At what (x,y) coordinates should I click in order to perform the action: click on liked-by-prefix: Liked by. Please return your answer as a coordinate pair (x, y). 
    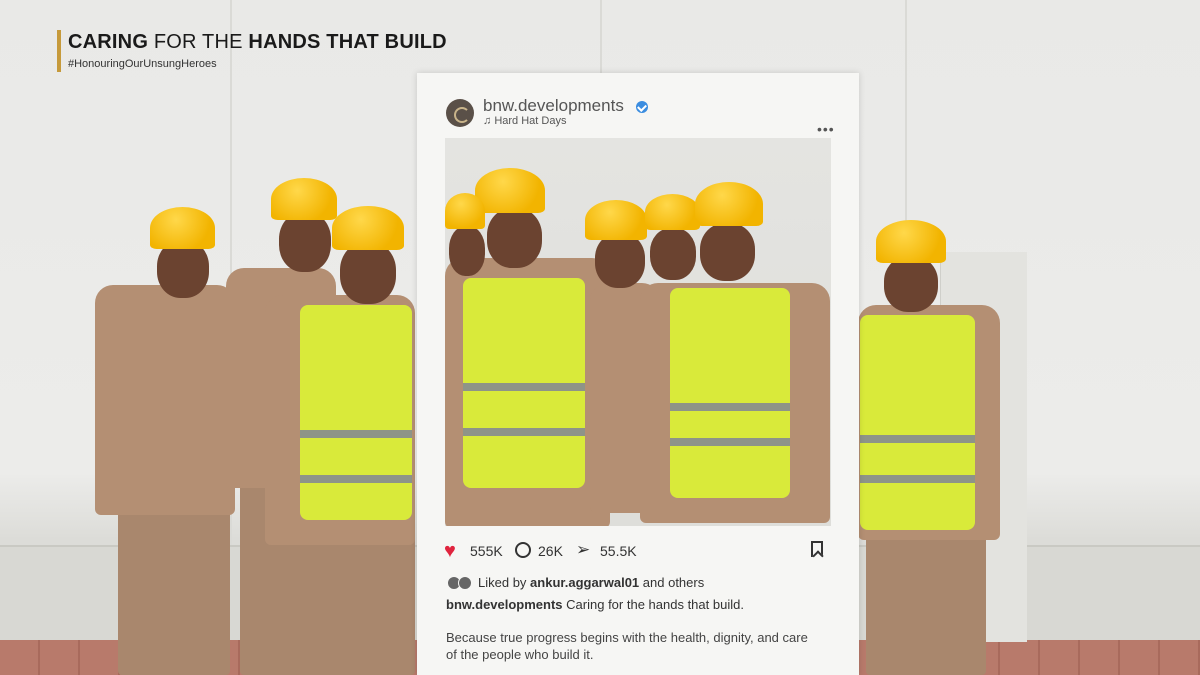
    Looking at the image, I should click on (504, 582).